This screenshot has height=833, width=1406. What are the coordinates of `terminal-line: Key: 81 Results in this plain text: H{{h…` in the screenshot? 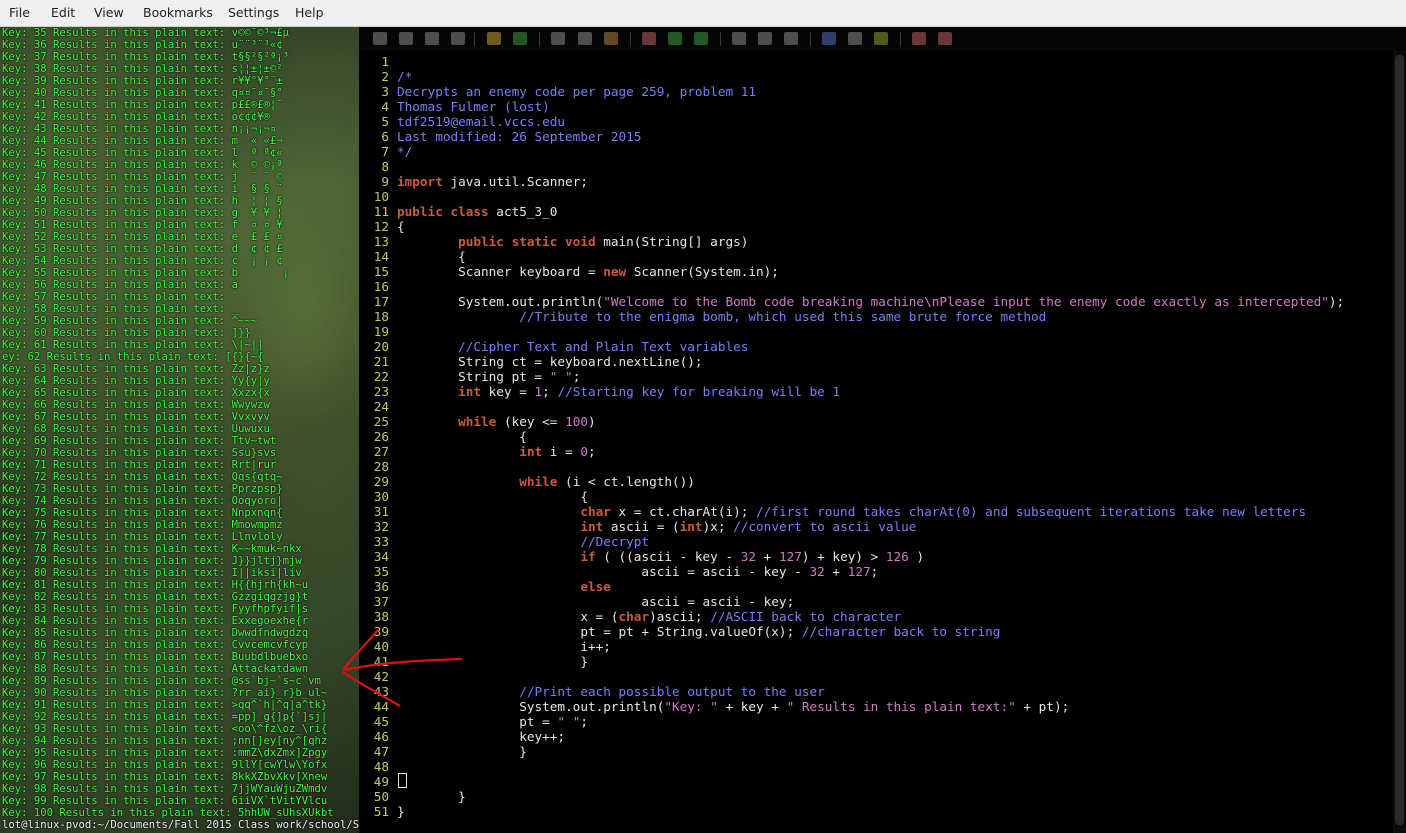 It's located at (155, 585).